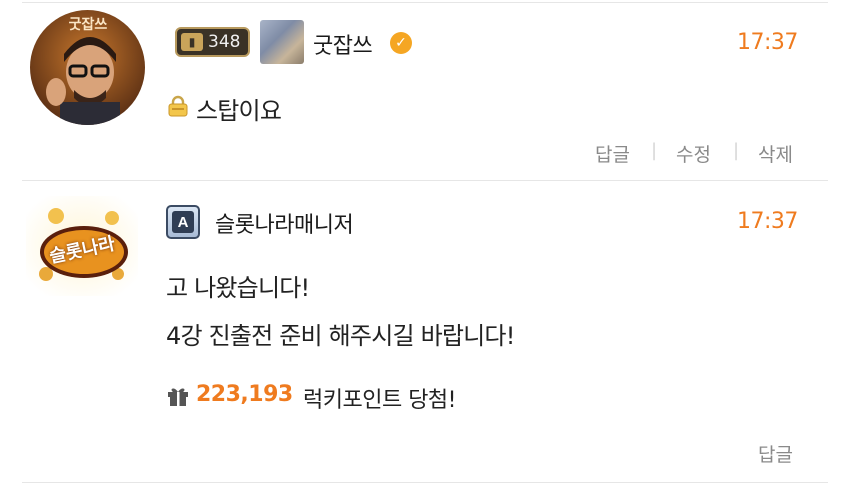 The width and height of the screenshot is (850, 485). What do you see at coordinates (401, 43) in the screenshot?
I see `verified-icon: ✓` at bounding box center [401, 43].